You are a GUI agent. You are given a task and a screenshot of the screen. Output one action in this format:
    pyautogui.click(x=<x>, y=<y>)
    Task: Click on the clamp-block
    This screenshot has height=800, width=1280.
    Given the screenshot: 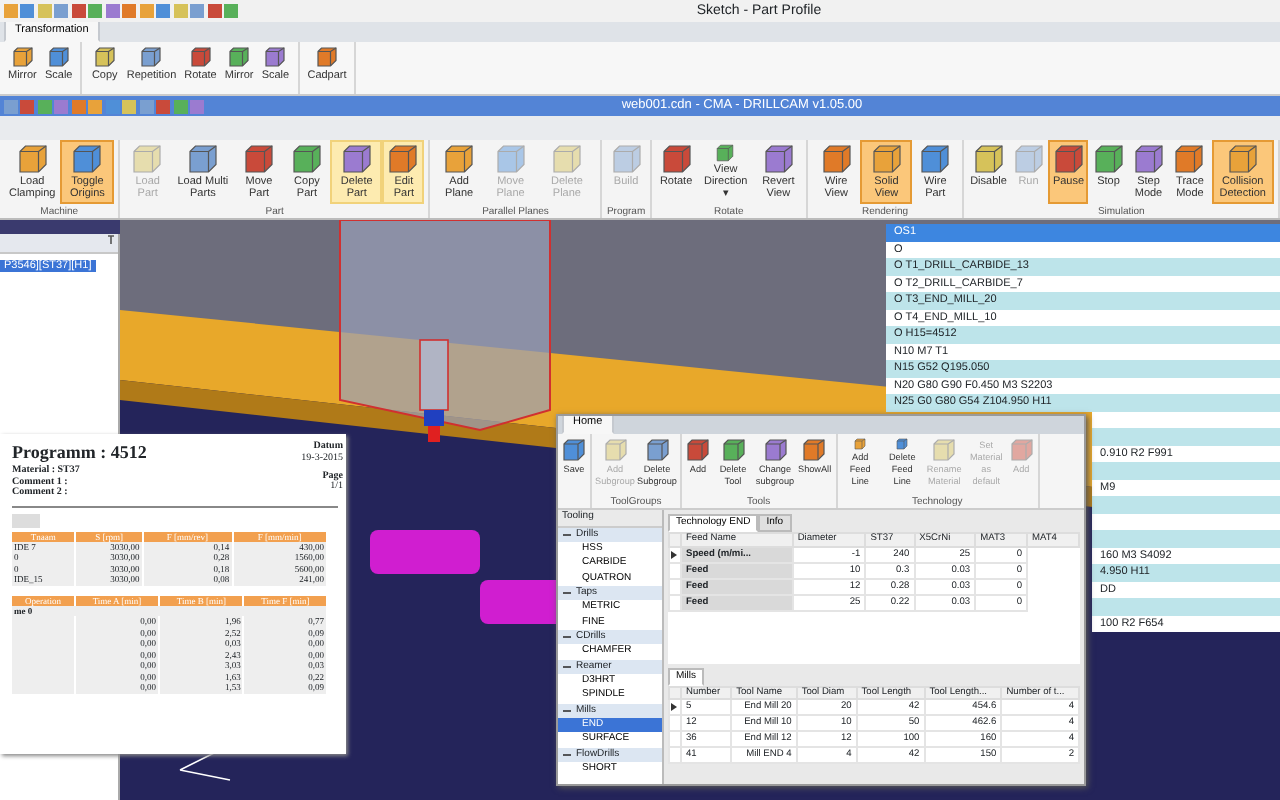 What is the action you would take?
    pyautogui.click(x=425, y=552)
    